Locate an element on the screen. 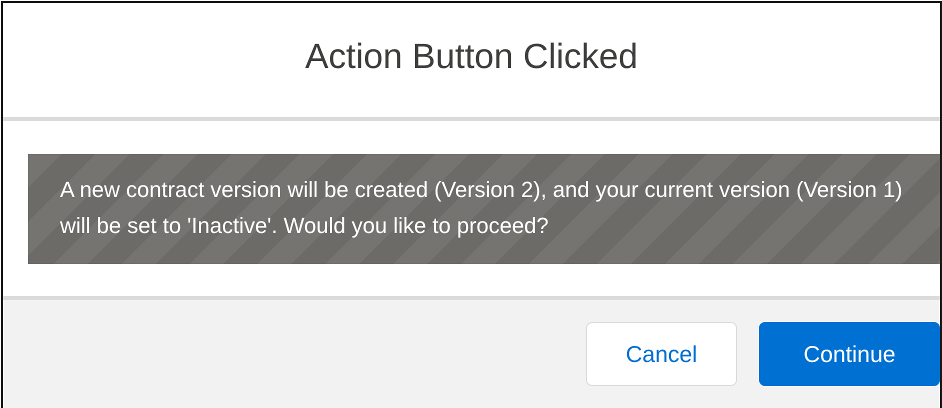 The width and height of the screenshot is (942, 408). dialog-title: Action Button Clicked is located at coordinates (471, 57).